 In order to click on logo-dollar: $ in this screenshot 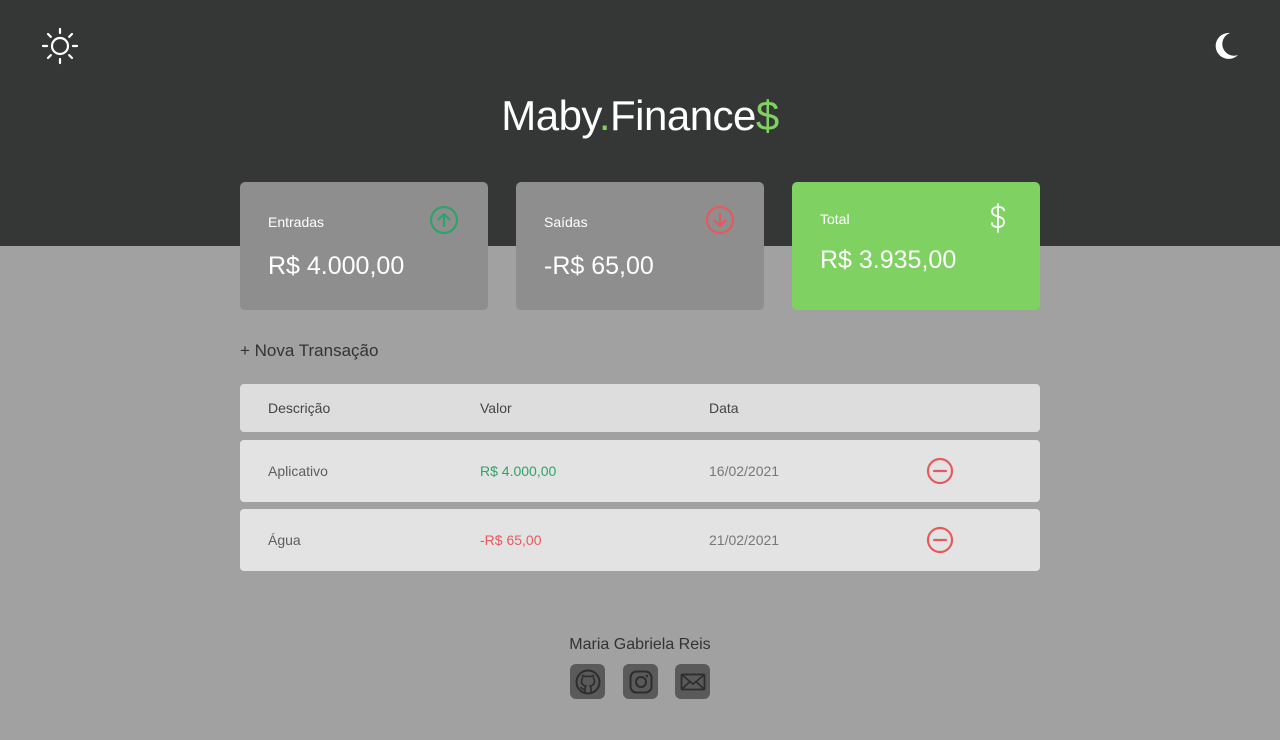, I will do `click(767, 115)`.